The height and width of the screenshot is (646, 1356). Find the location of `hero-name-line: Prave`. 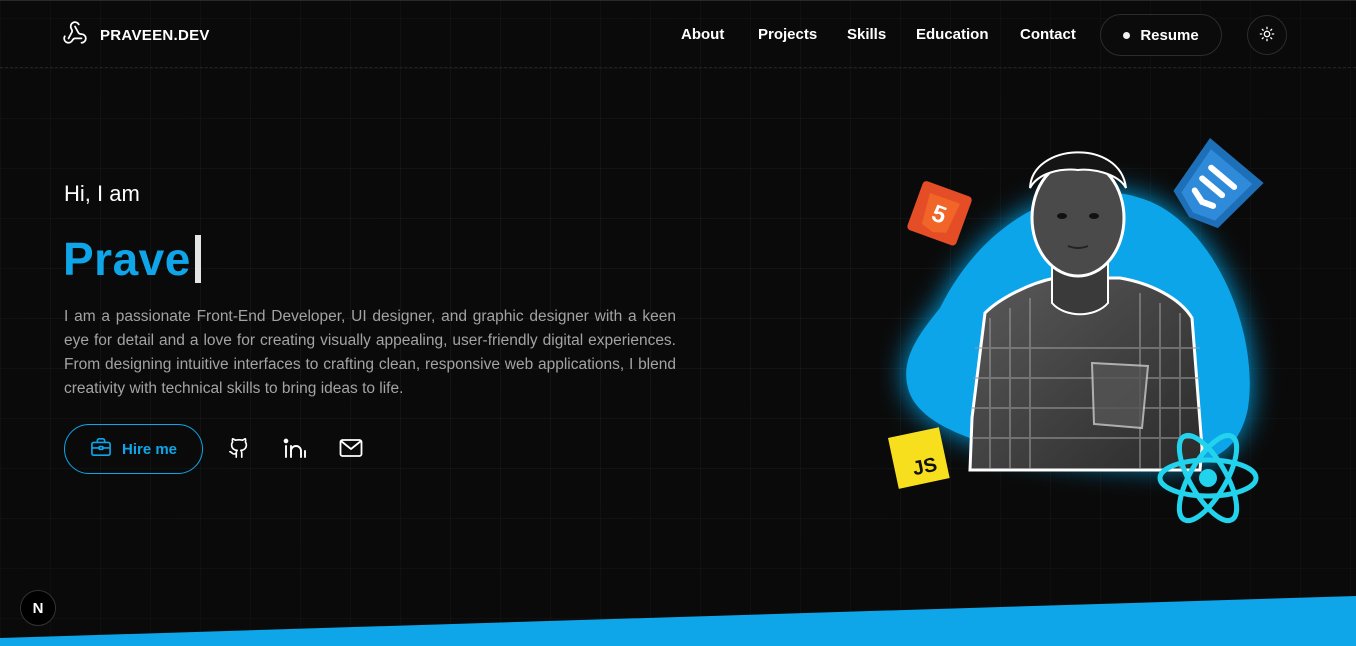

hero-name-line: Prave is located at coordinates (132, 259).